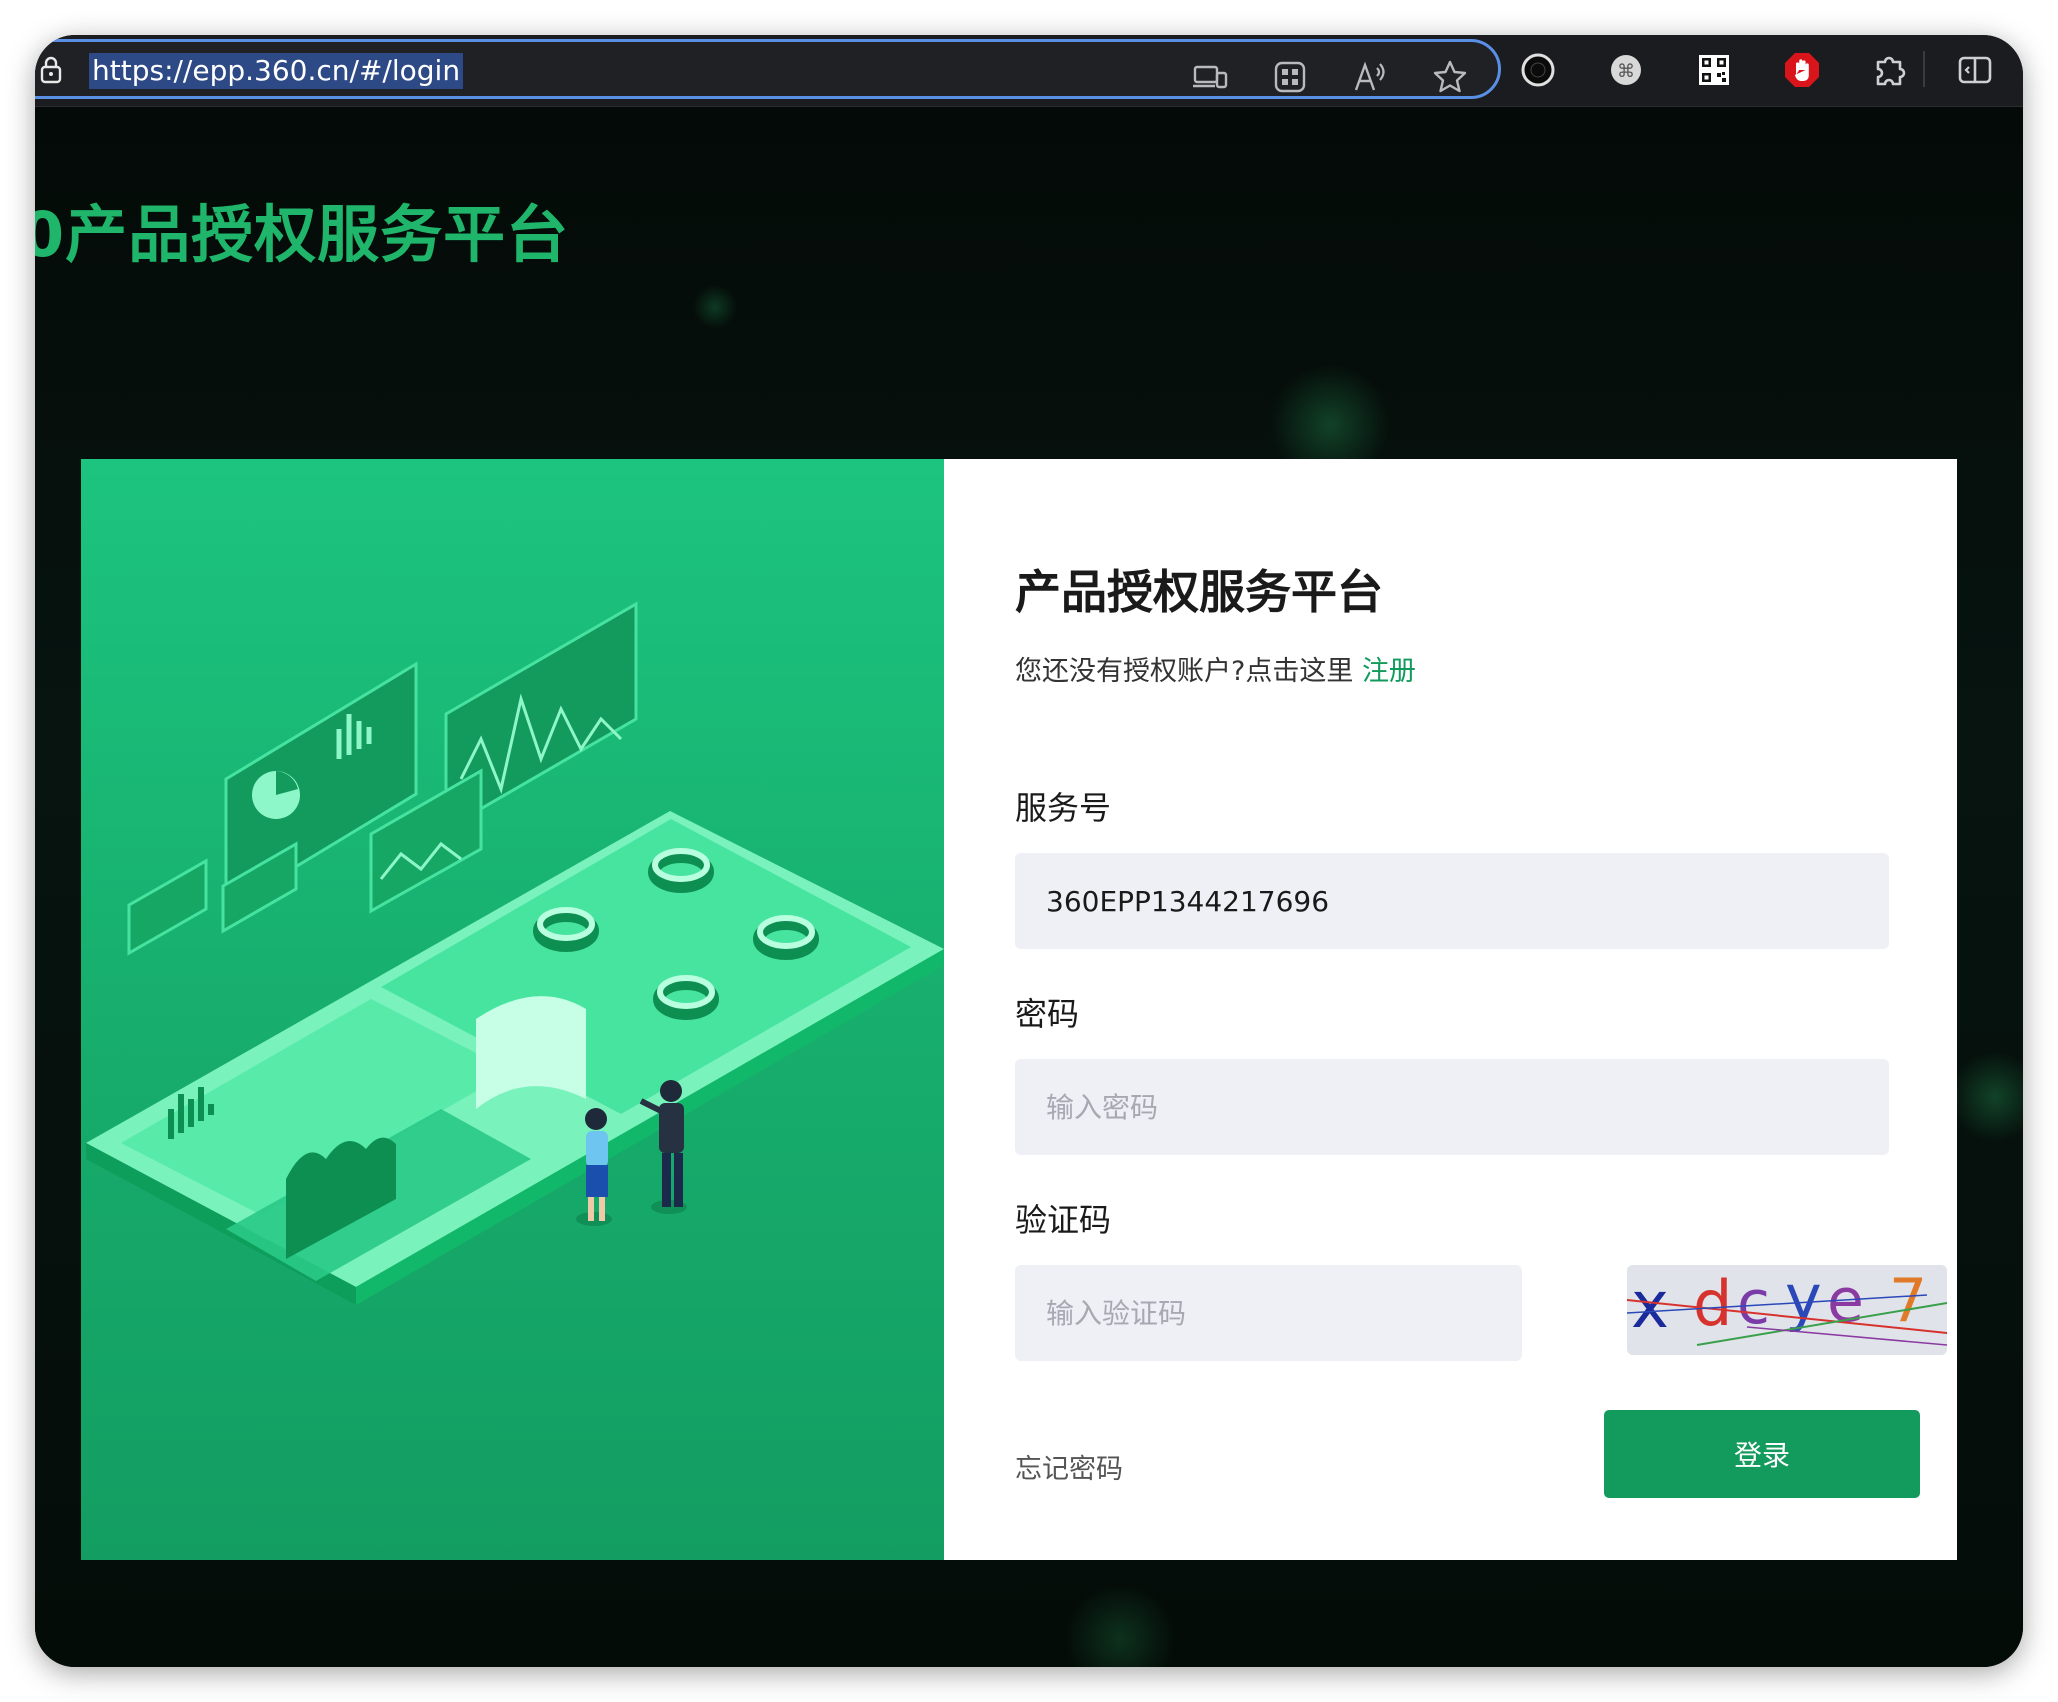 This screenshot has width=2058, height=1702. What do you see at coordinates (1650, 1306) in the screenshot?
I see `svg-text: x` at bounding box center [1650, 1306].